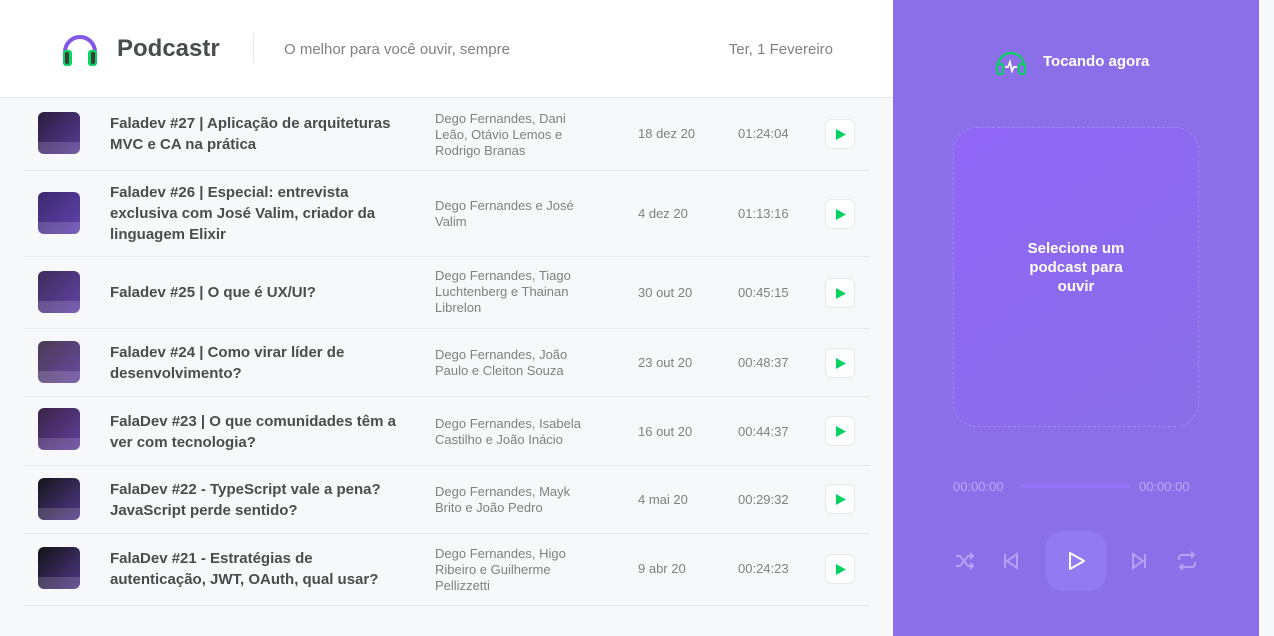 The width and height of the screenshot is (1274, 636). Describe the element at coordinates (665, 292) in the screenshot. I see `episode-date: 30 out 20` at that location.